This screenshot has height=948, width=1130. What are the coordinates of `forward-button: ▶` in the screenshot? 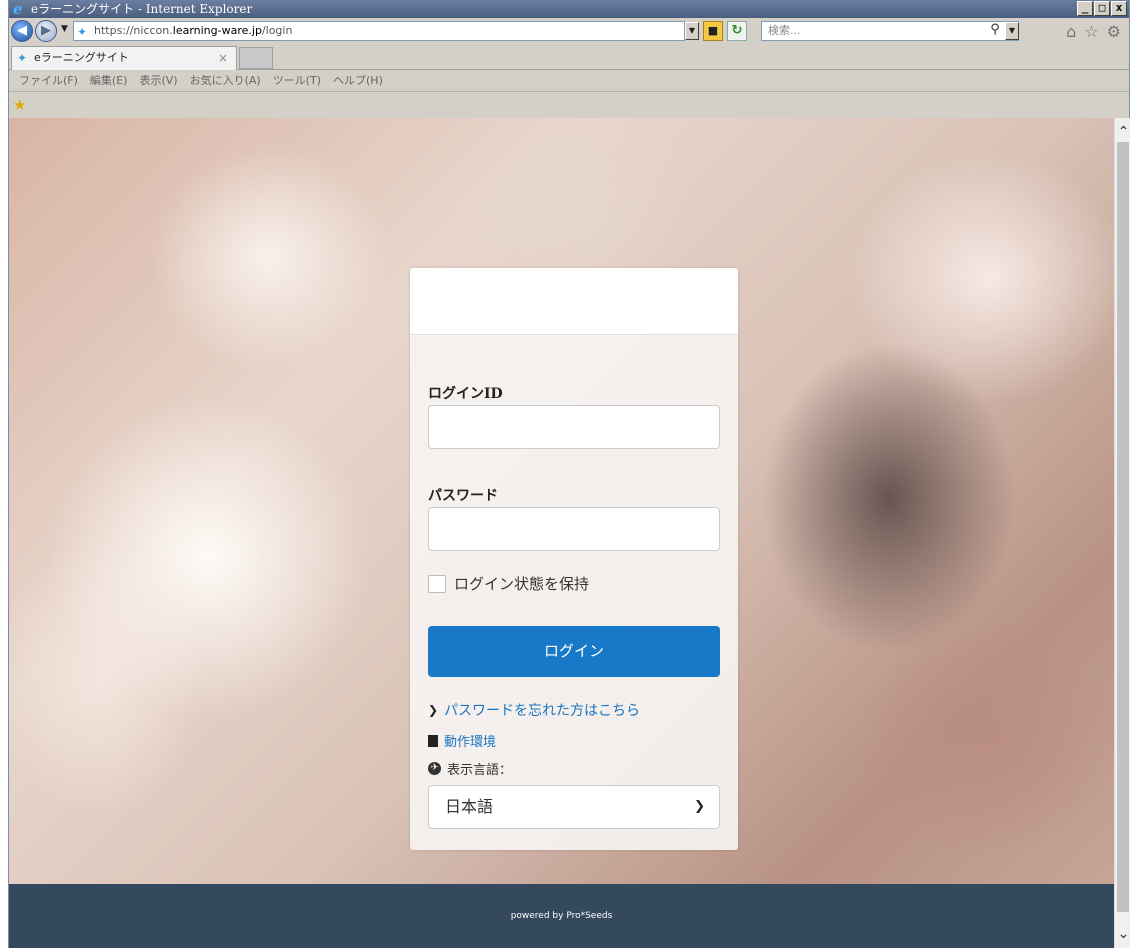 It's located at (46, 31).